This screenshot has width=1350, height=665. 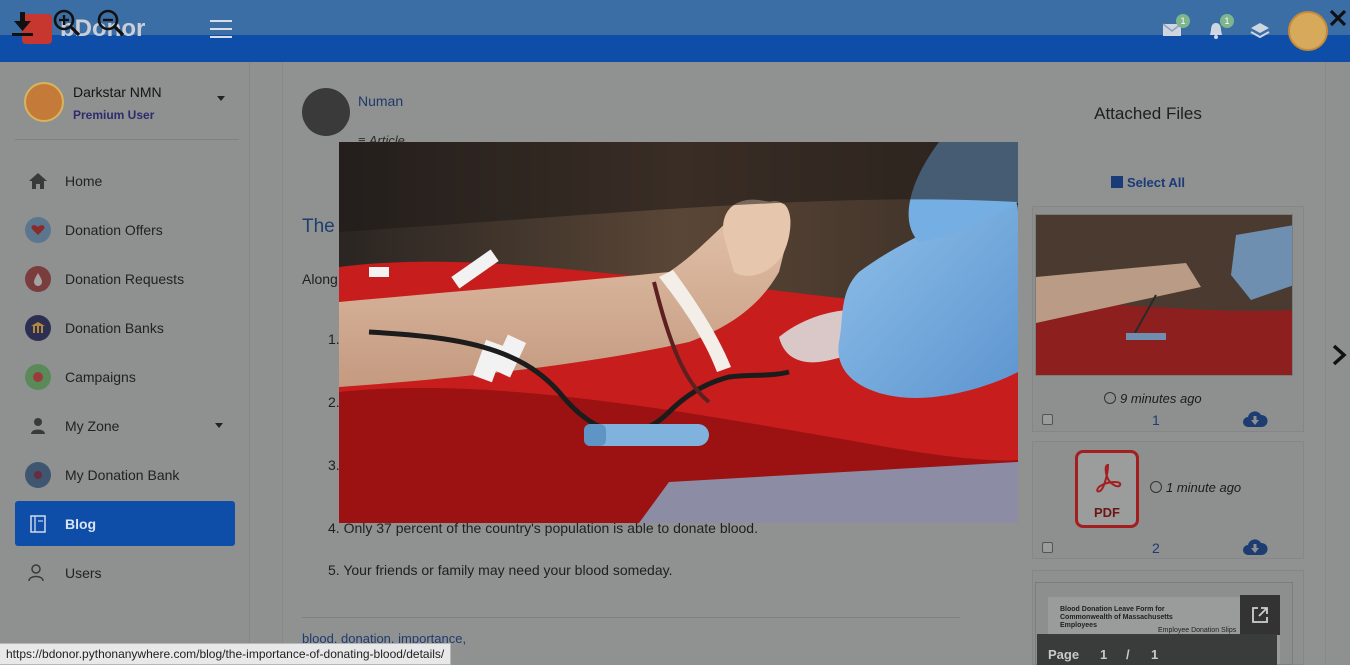 I want to click on chevron-right-icon, so click(x=1339, y=355).